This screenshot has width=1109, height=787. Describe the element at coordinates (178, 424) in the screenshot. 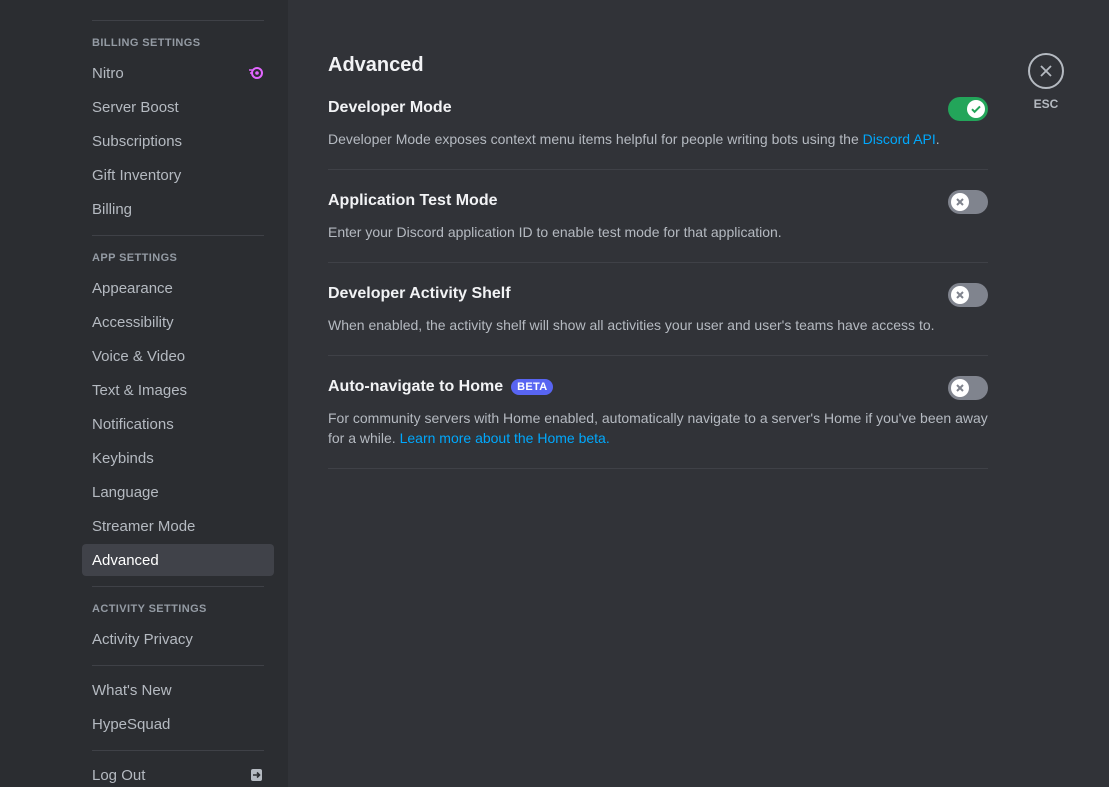

I see `sidebar-item-notifications: Notifications` at that location.